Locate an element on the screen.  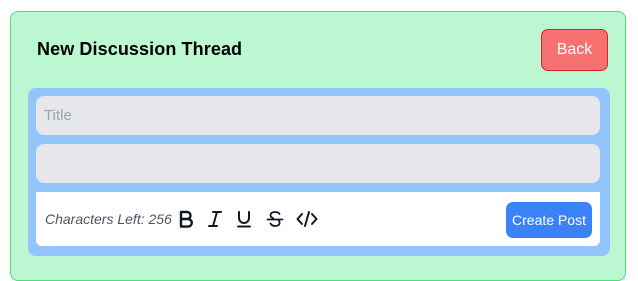
code-button is located at coordinates (307, 219).